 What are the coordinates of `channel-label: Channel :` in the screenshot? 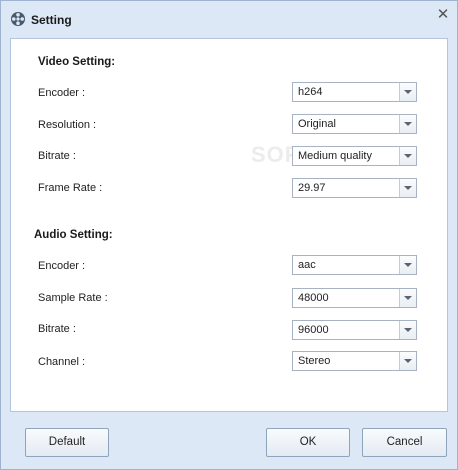 It's located at (62, 362).